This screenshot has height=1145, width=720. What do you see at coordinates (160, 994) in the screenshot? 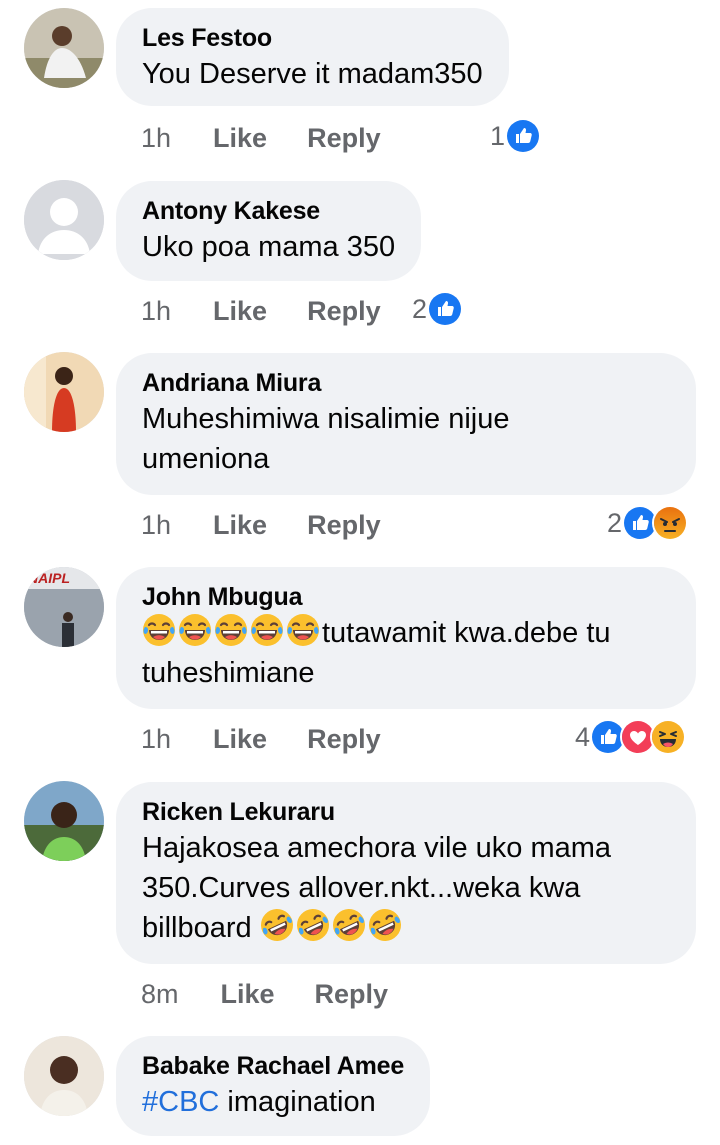
I see `timestamp: 8m` at bounding box center [160, 994].